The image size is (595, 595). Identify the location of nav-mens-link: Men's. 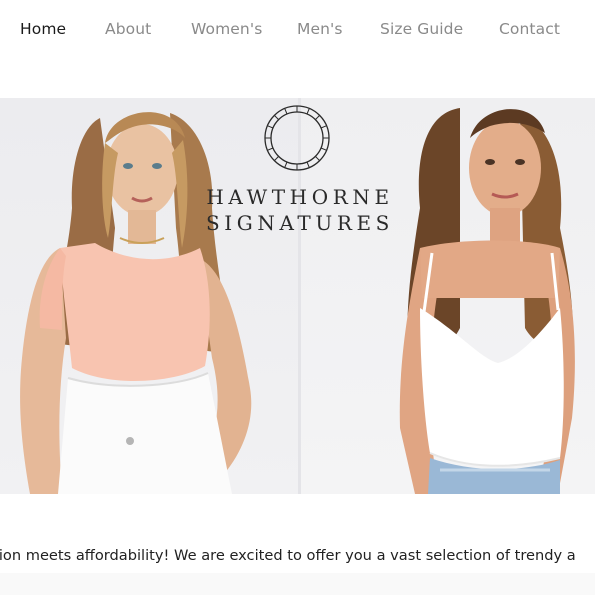
(320, 29).